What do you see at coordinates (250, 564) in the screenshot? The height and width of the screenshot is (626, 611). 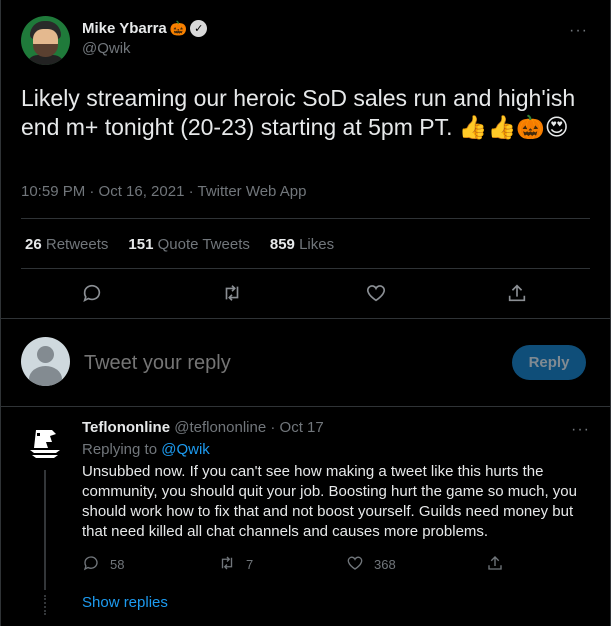 I see `retweet-count: 7` at bounding box center [250, 564].